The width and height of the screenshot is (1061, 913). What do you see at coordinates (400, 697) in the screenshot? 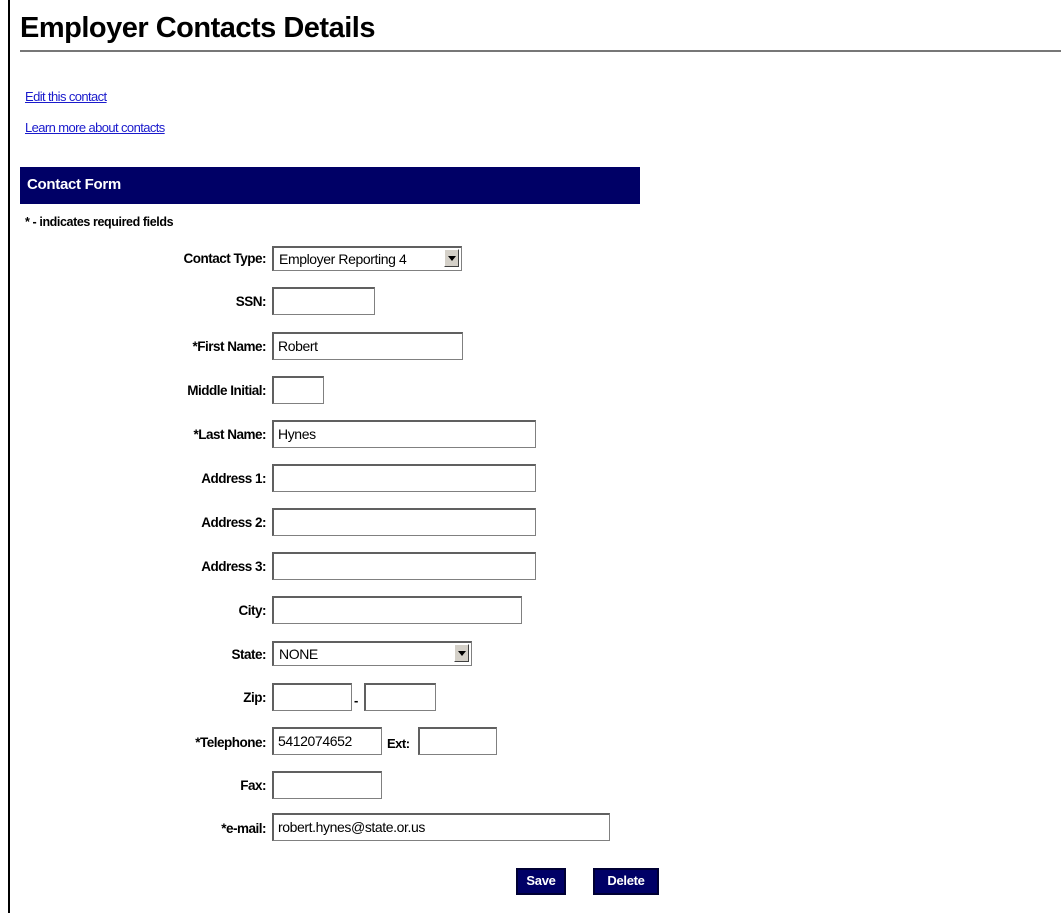
I see `zip-ext-input` at bounding box center [400, 697].